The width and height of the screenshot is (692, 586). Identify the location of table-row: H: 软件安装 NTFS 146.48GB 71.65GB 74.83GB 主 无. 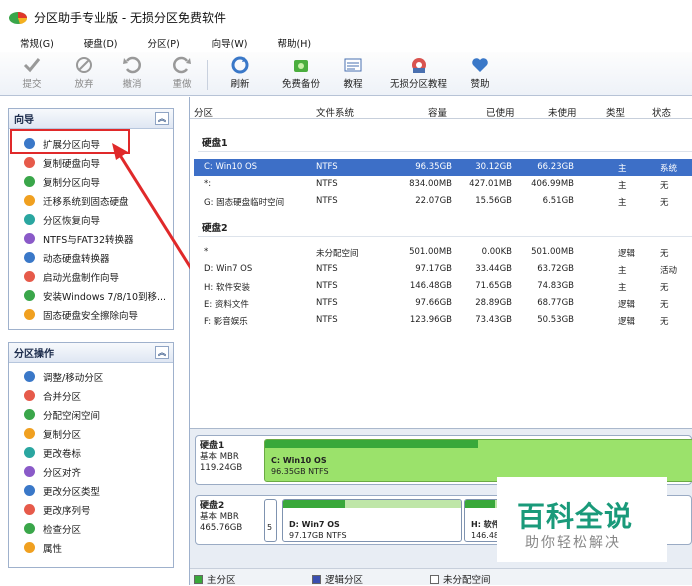
(443, 286).